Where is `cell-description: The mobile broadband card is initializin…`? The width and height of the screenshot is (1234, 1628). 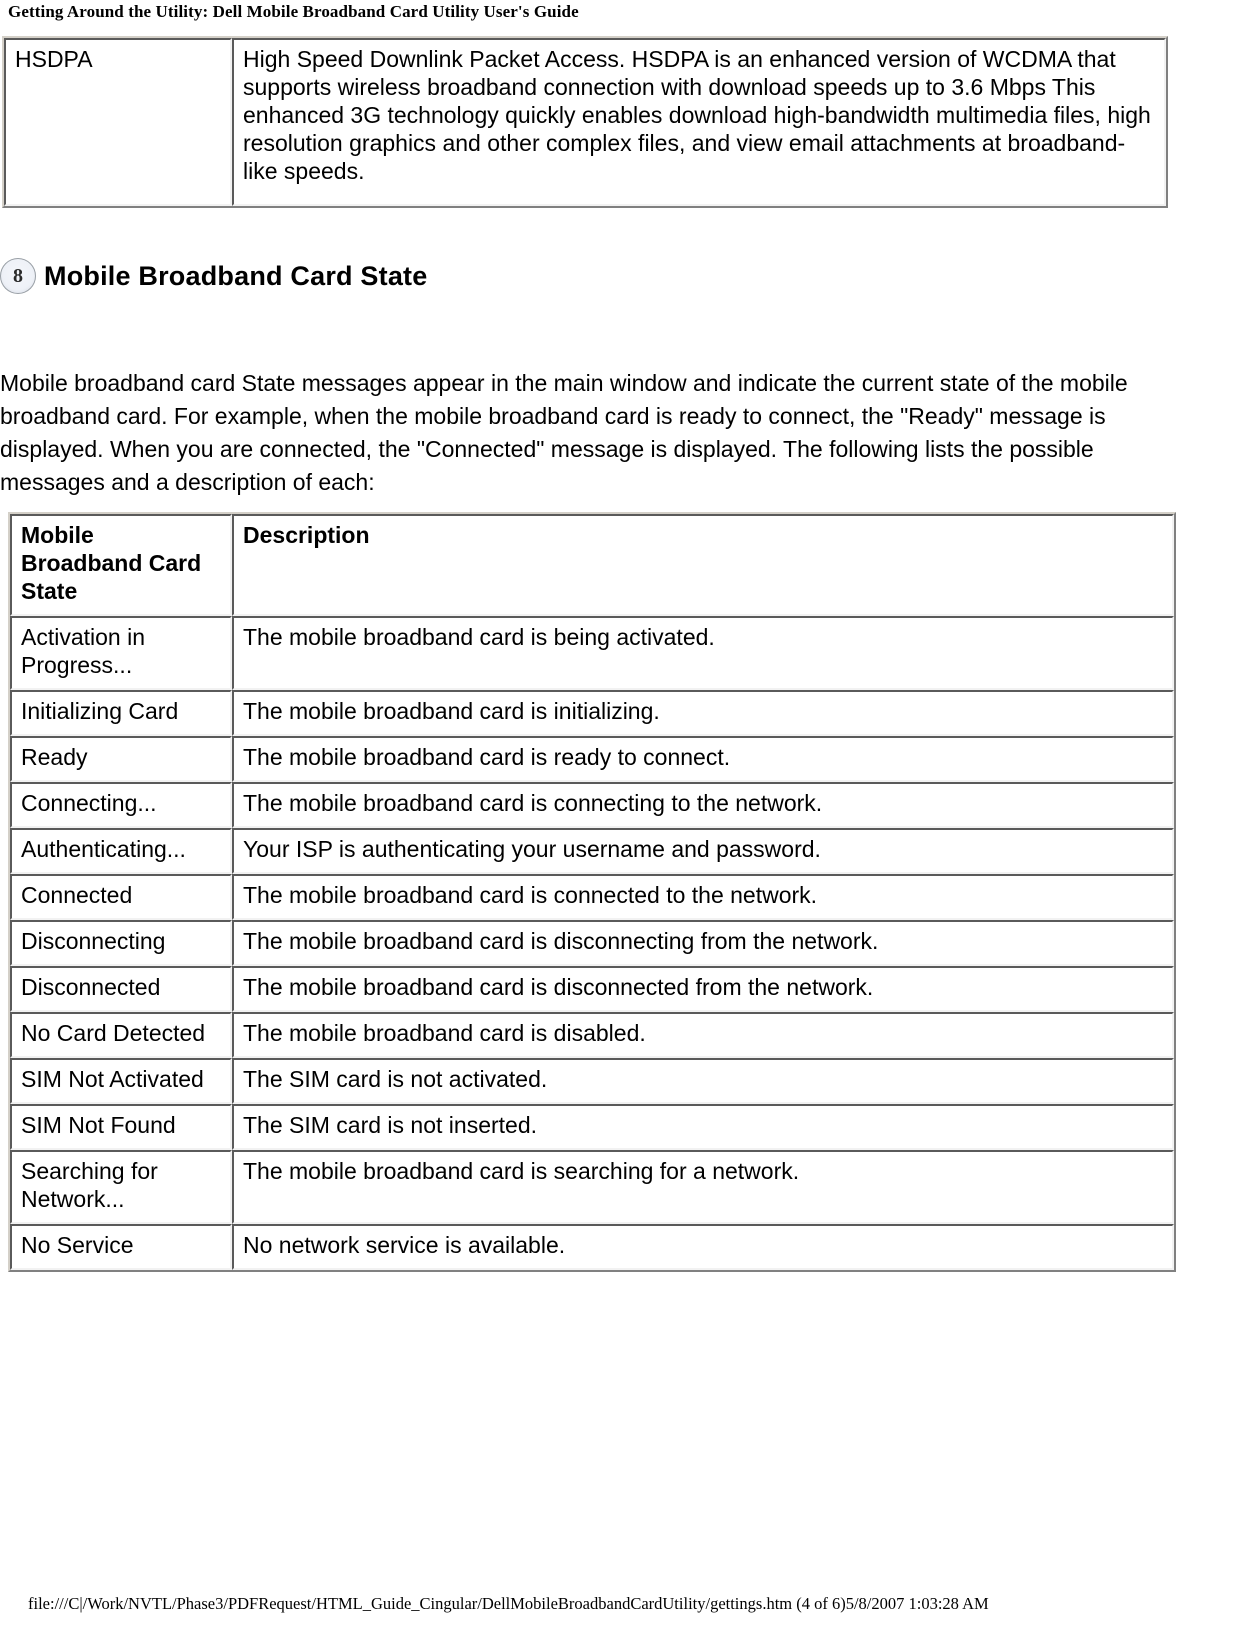 cell-description: The mobile broadband card is initializin… is located at coordinates (703, 713).